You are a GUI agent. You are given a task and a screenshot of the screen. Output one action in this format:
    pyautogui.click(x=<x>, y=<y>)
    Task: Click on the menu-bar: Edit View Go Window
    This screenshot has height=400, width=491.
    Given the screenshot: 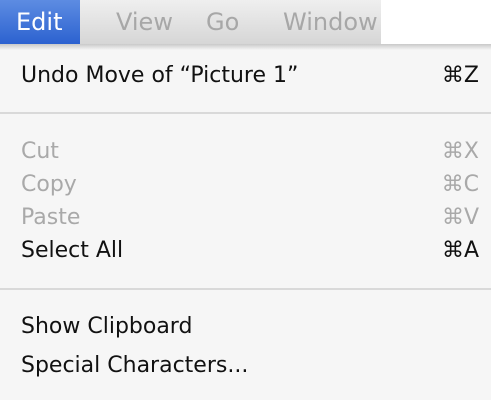 What is the action you would take?
    pyautogui.click(x=190, y=22)
    